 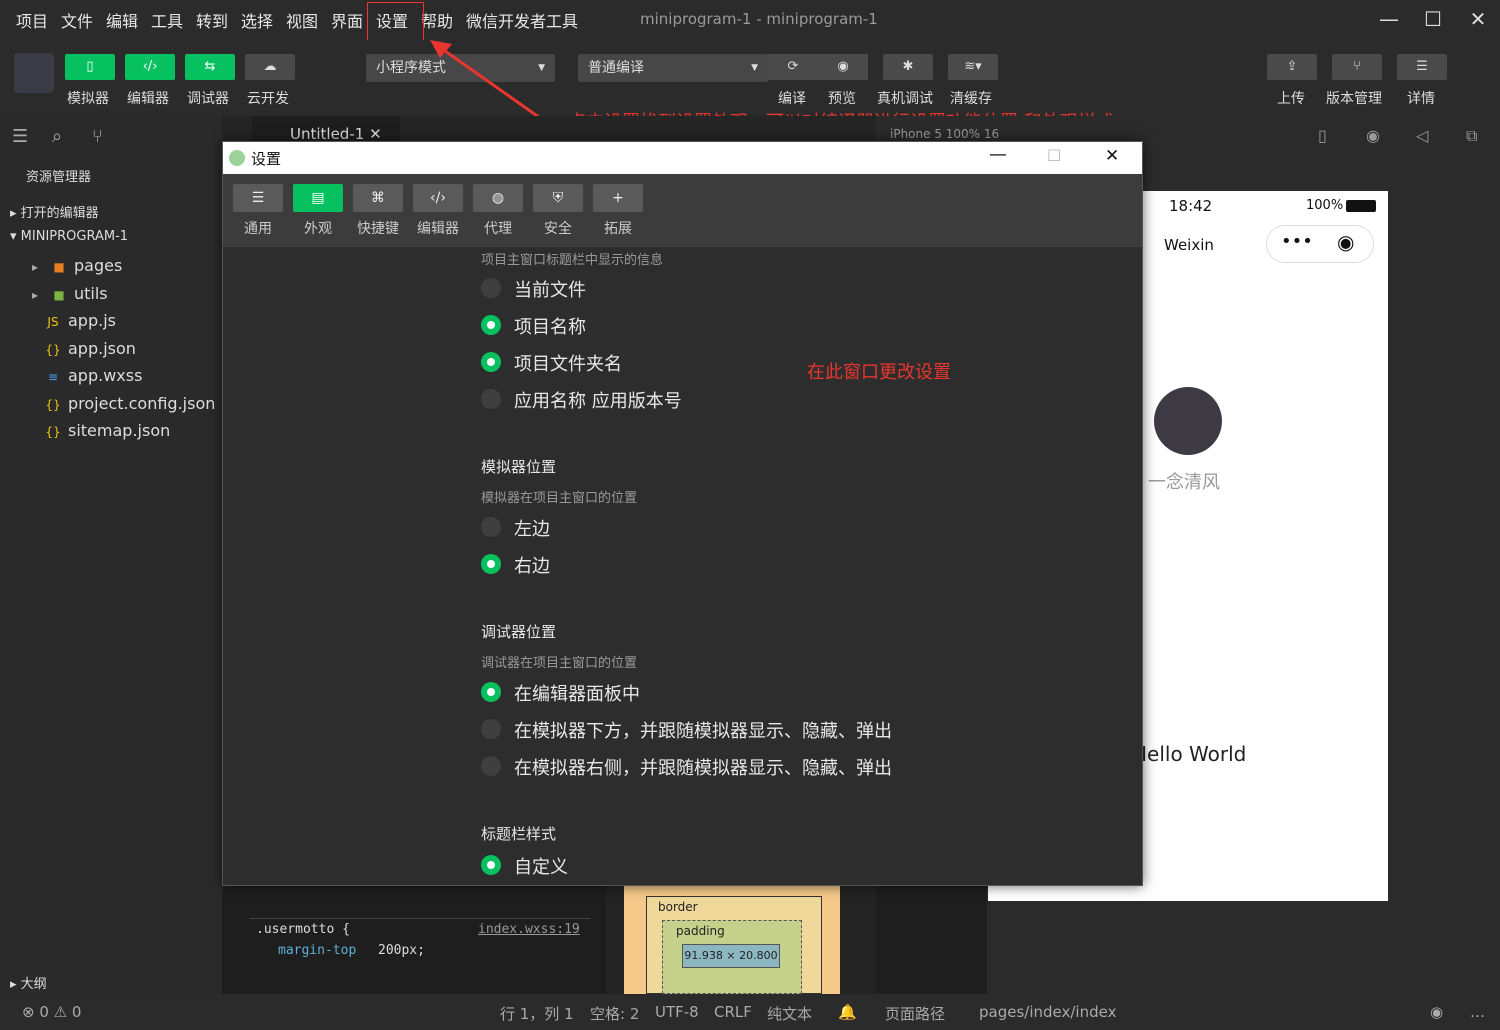 I want to click on tree-item-utils: ▸ ■ utils, so click(x=67, y=293).